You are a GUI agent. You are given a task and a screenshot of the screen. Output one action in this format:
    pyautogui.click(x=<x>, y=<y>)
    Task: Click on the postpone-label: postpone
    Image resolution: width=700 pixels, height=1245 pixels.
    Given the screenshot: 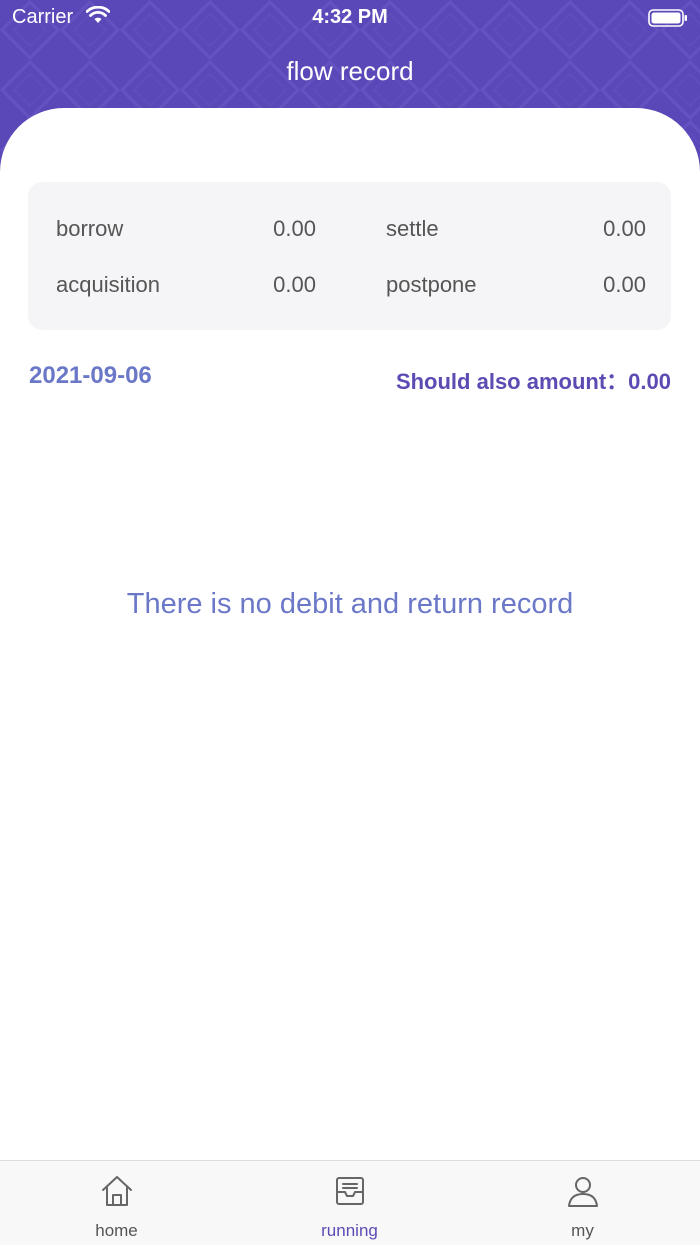 What is the action you would take?
    pyautogui.click(x=431, y=284)
    